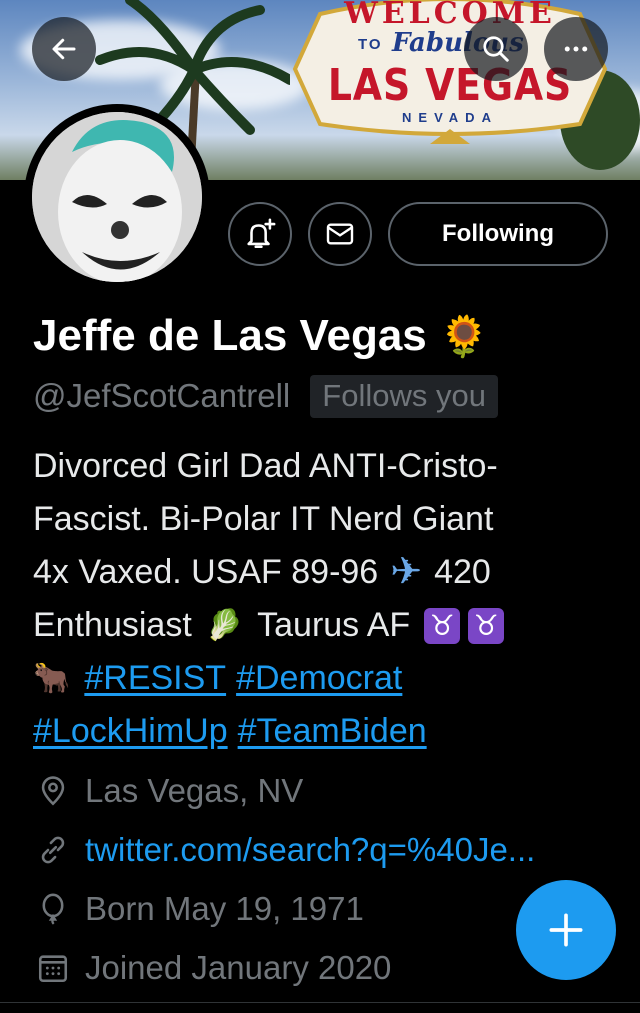 The height and width of the screenshot is (1013, 640). I want to click on plus-icon, so click(566, 930).